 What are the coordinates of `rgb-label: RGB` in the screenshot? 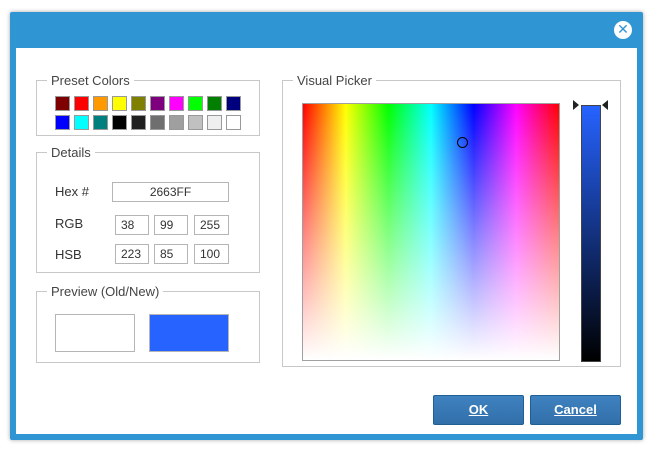 It's located at (69, 223).